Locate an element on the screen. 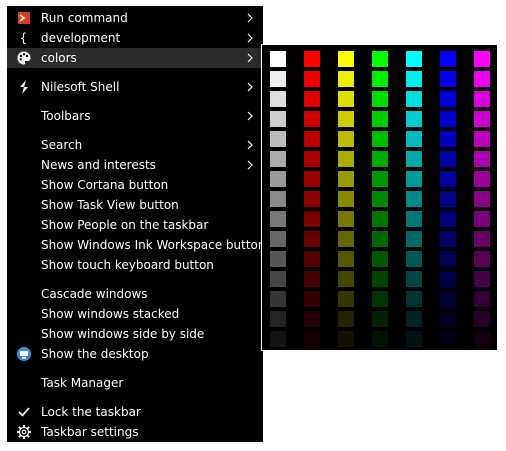 The width and height of the screenshot is (506, 451). menu-item-show-windows-ink: Show Windows Ink Workspace button is located at coordinates (136, 245).